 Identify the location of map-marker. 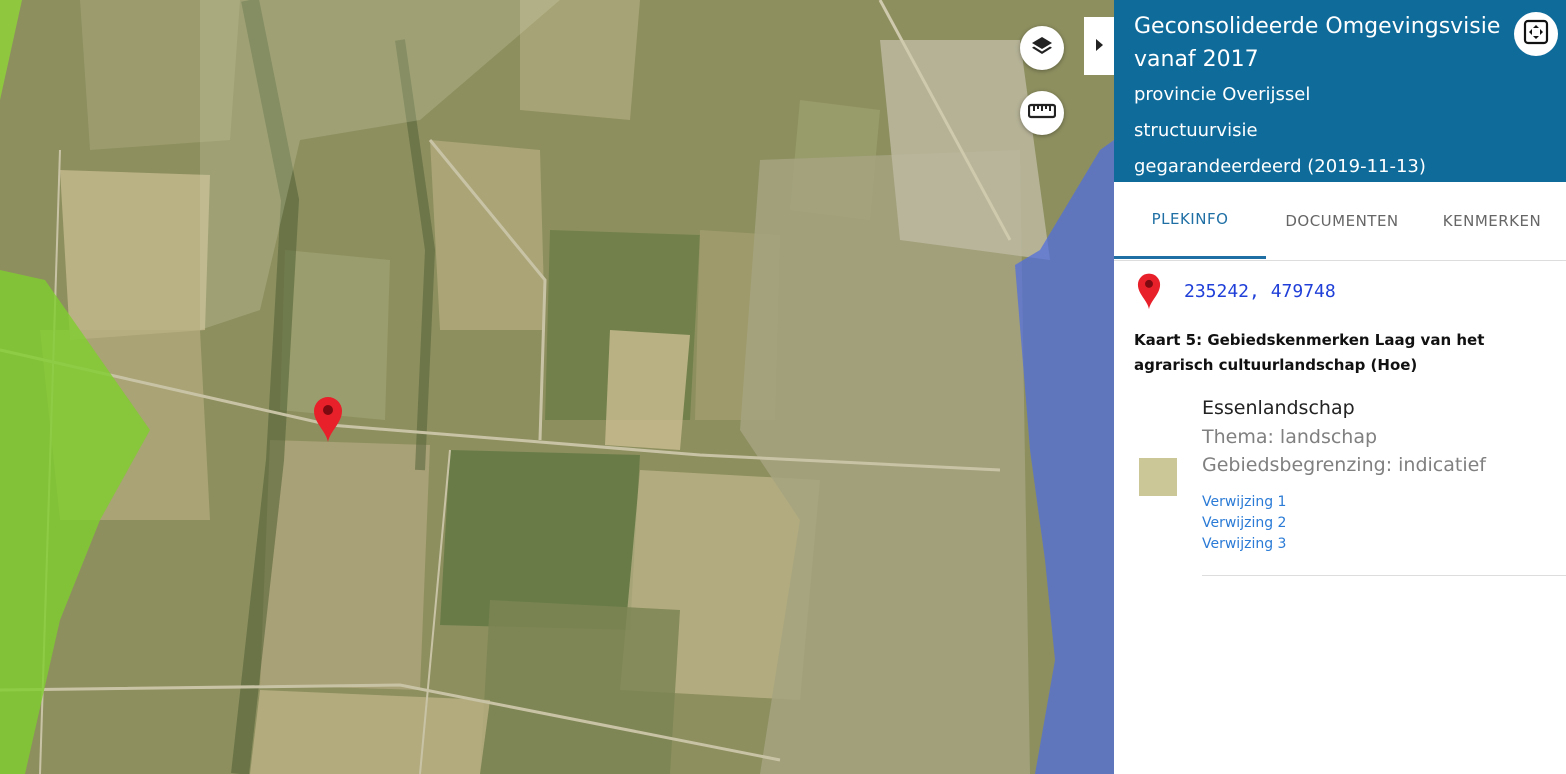
(328, 421).